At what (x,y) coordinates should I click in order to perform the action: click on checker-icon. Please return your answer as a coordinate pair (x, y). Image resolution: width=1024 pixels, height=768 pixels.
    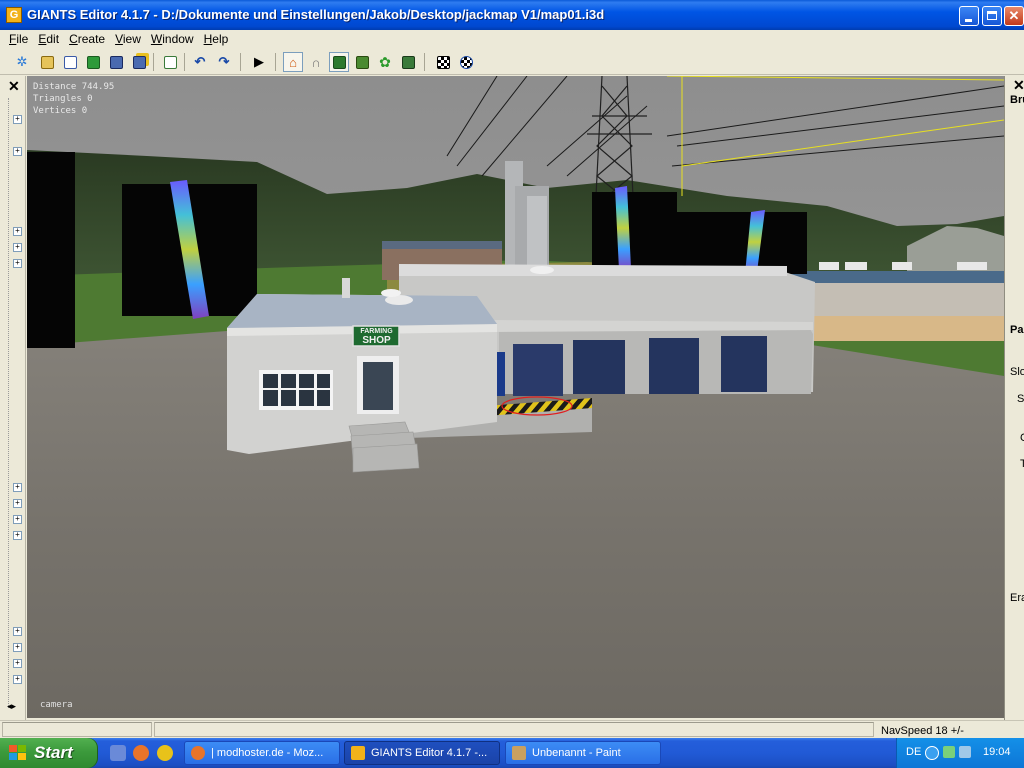
    Looking at the image, I should click on (443, 62).